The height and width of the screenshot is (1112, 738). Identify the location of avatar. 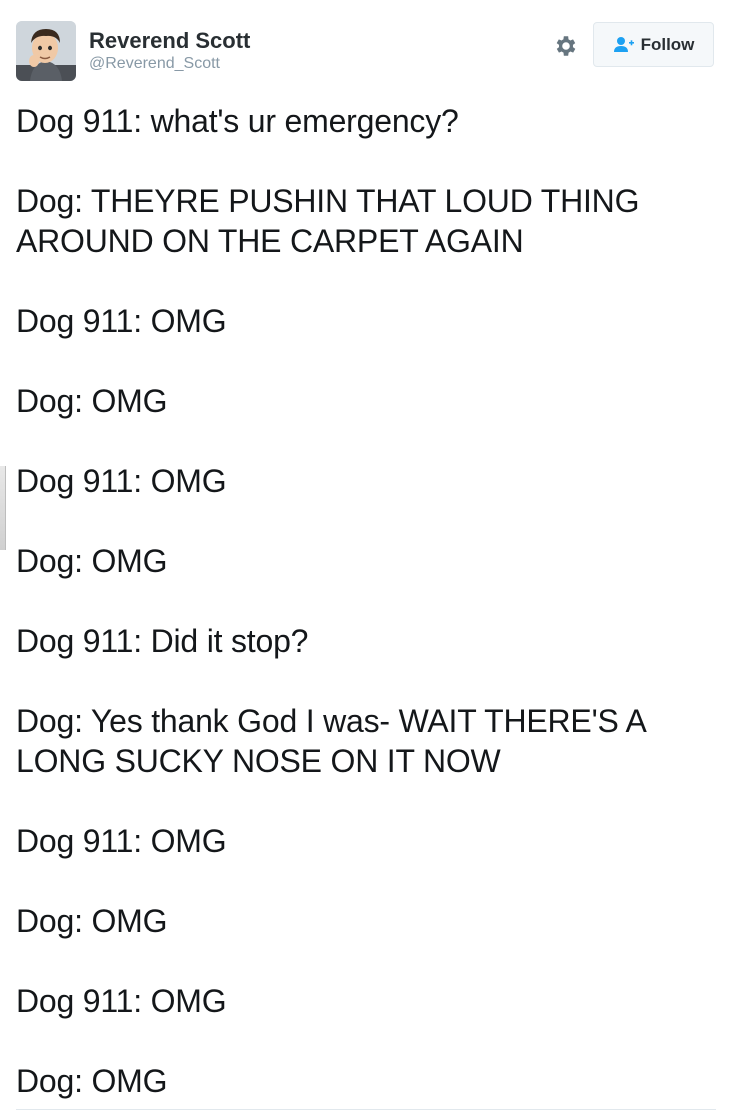
(46, 51).